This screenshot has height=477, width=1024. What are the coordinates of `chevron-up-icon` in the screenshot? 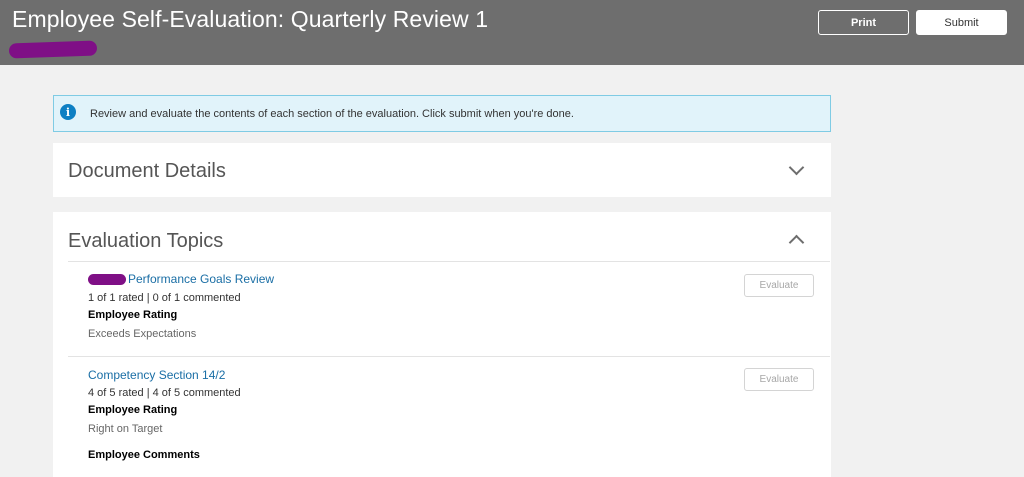 It's located at (796, 242).